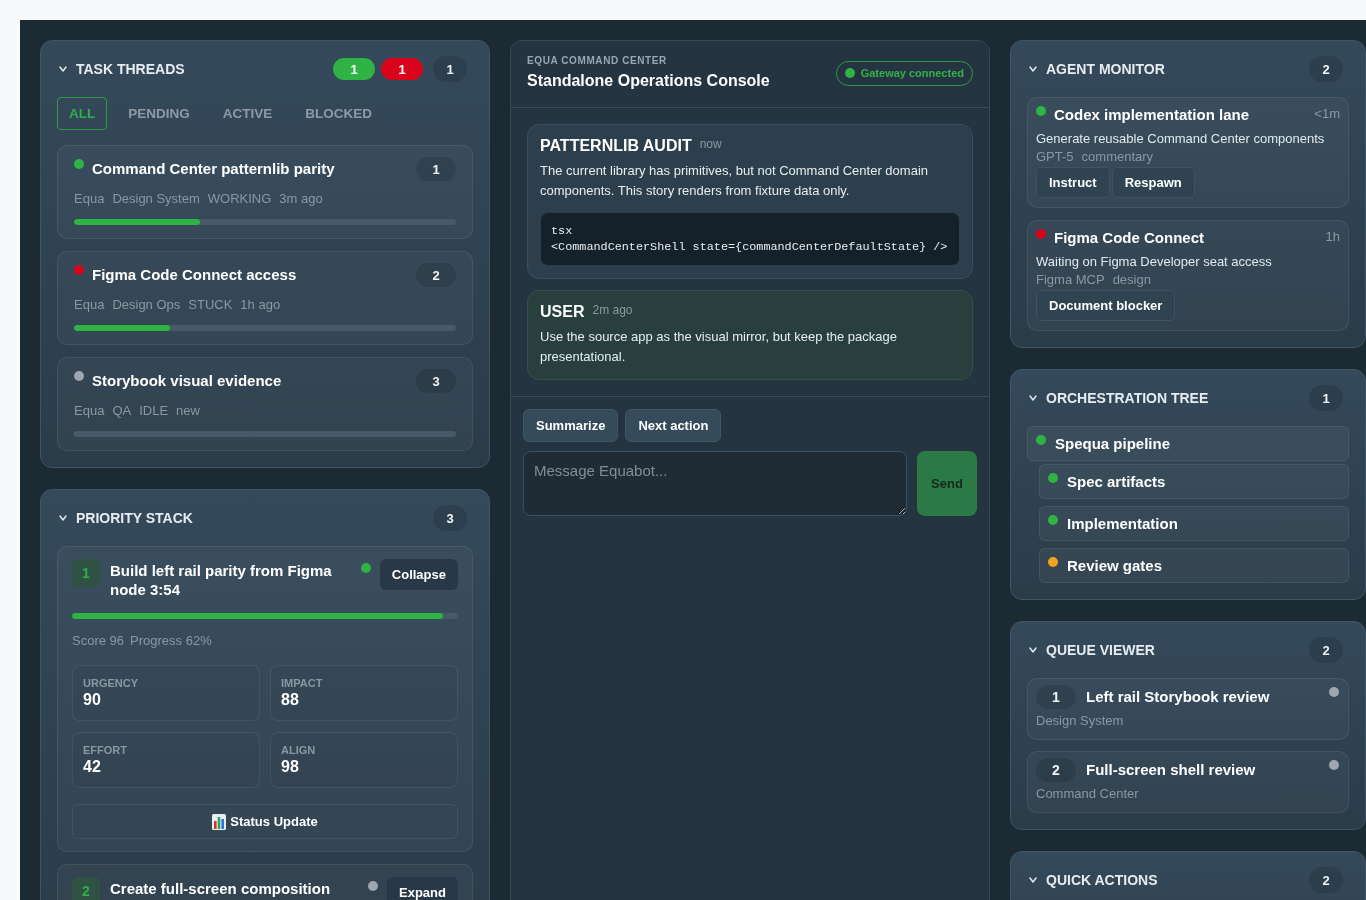  I want to click on code-text: <CommandCenterShell state={commandCenterDefaultState} />, so click(749, 247).